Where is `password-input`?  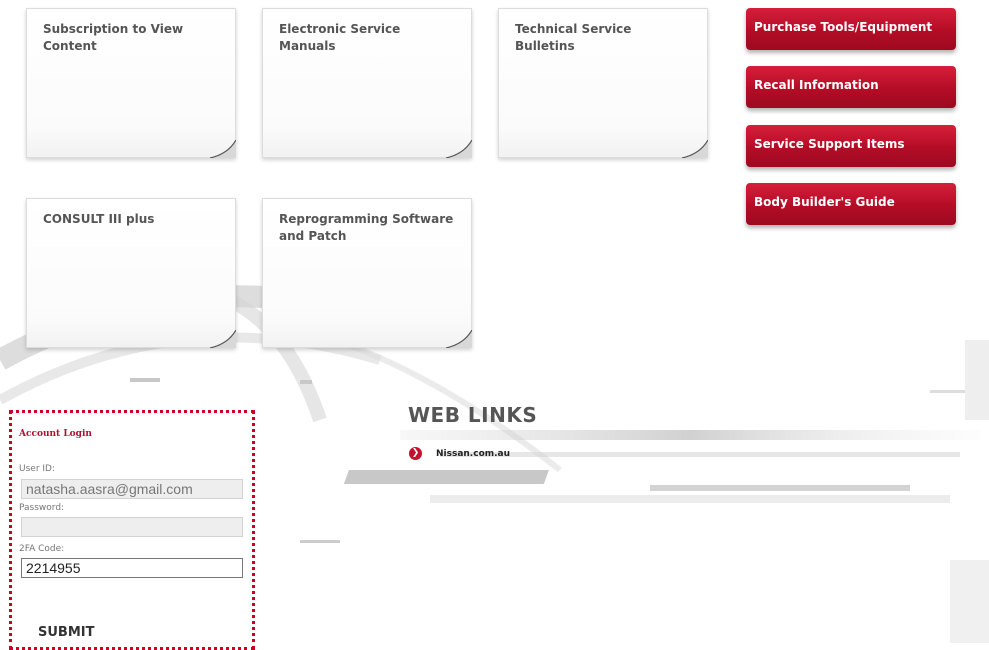 password-input is located at coordinates (132, 527).